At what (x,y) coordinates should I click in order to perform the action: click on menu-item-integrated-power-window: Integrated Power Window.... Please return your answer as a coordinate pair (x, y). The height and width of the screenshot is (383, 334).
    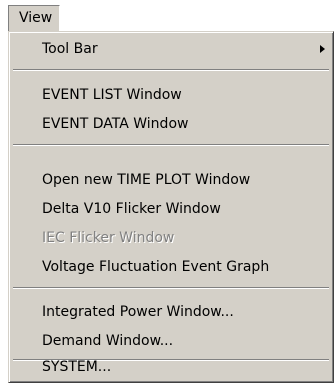
    Looking at the image, I should click on (171, 312).